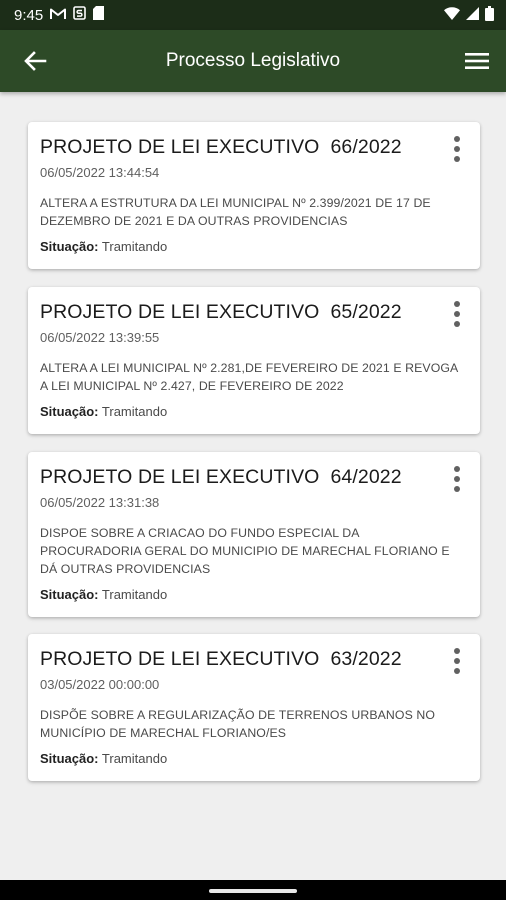 The width and height of the screenshot is (506, 900). What do you see at coordinates (221, 477) in the screenshot?
I see `card-title: PROJETO DE LEI EXECUTIVO 64/2022` at bounding box center [221, 477].